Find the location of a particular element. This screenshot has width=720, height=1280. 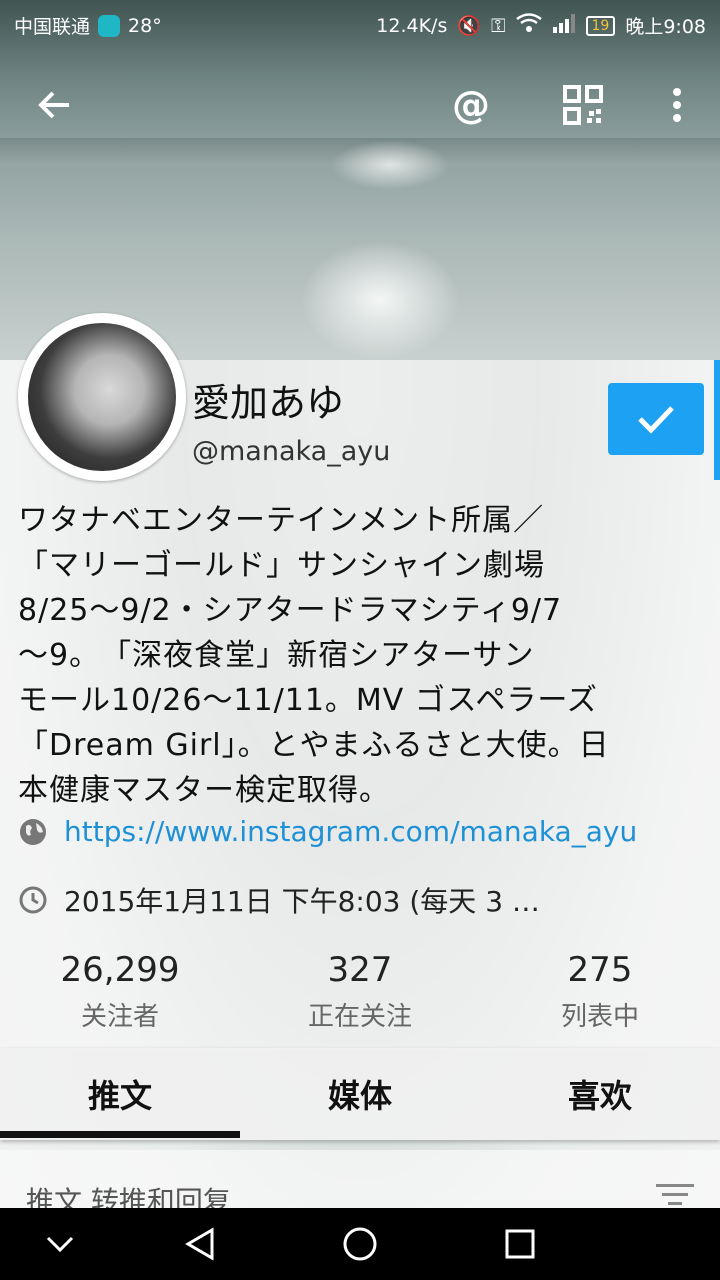

nav-home-button is located at coordinates (360, 1244).